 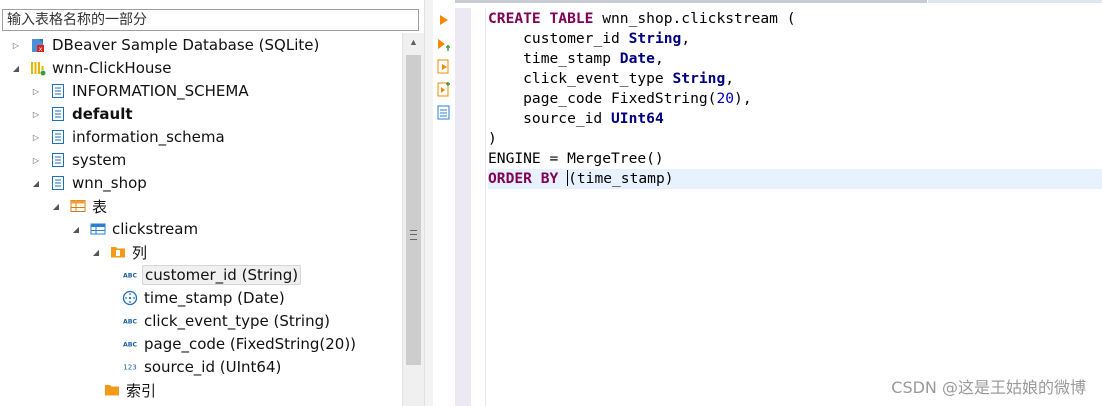 I want to click on num-glyph: 123, so click(x=130, y=367).